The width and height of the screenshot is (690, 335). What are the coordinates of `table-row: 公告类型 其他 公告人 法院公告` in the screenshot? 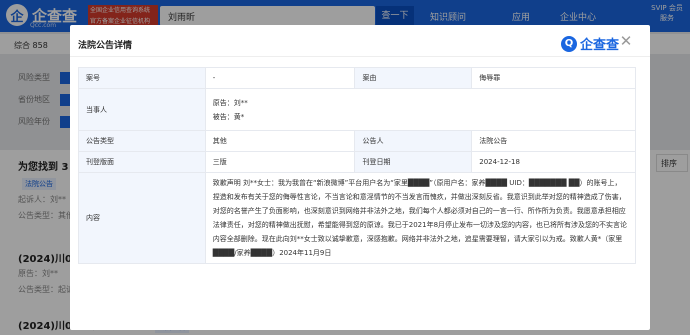 It's located at (357, 141).